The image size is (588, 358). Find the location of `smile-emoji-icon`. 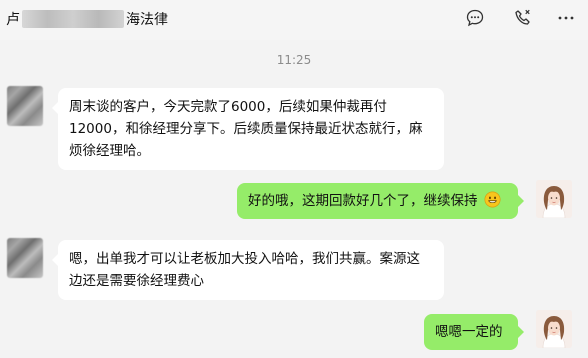

smile-emoji-icon is located at coordinates (492, 199).